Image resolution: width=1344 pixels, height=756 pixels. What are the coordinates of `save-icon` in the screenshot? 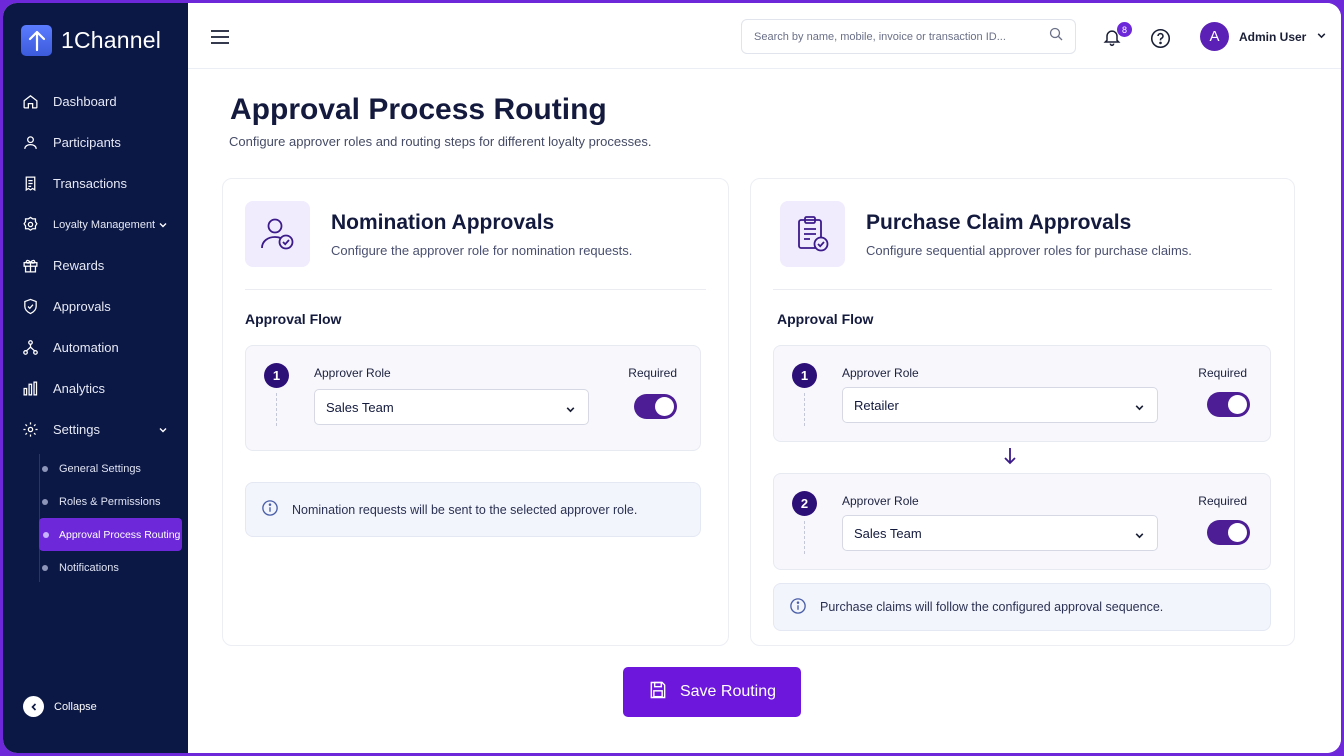 It's located at (658, 692).